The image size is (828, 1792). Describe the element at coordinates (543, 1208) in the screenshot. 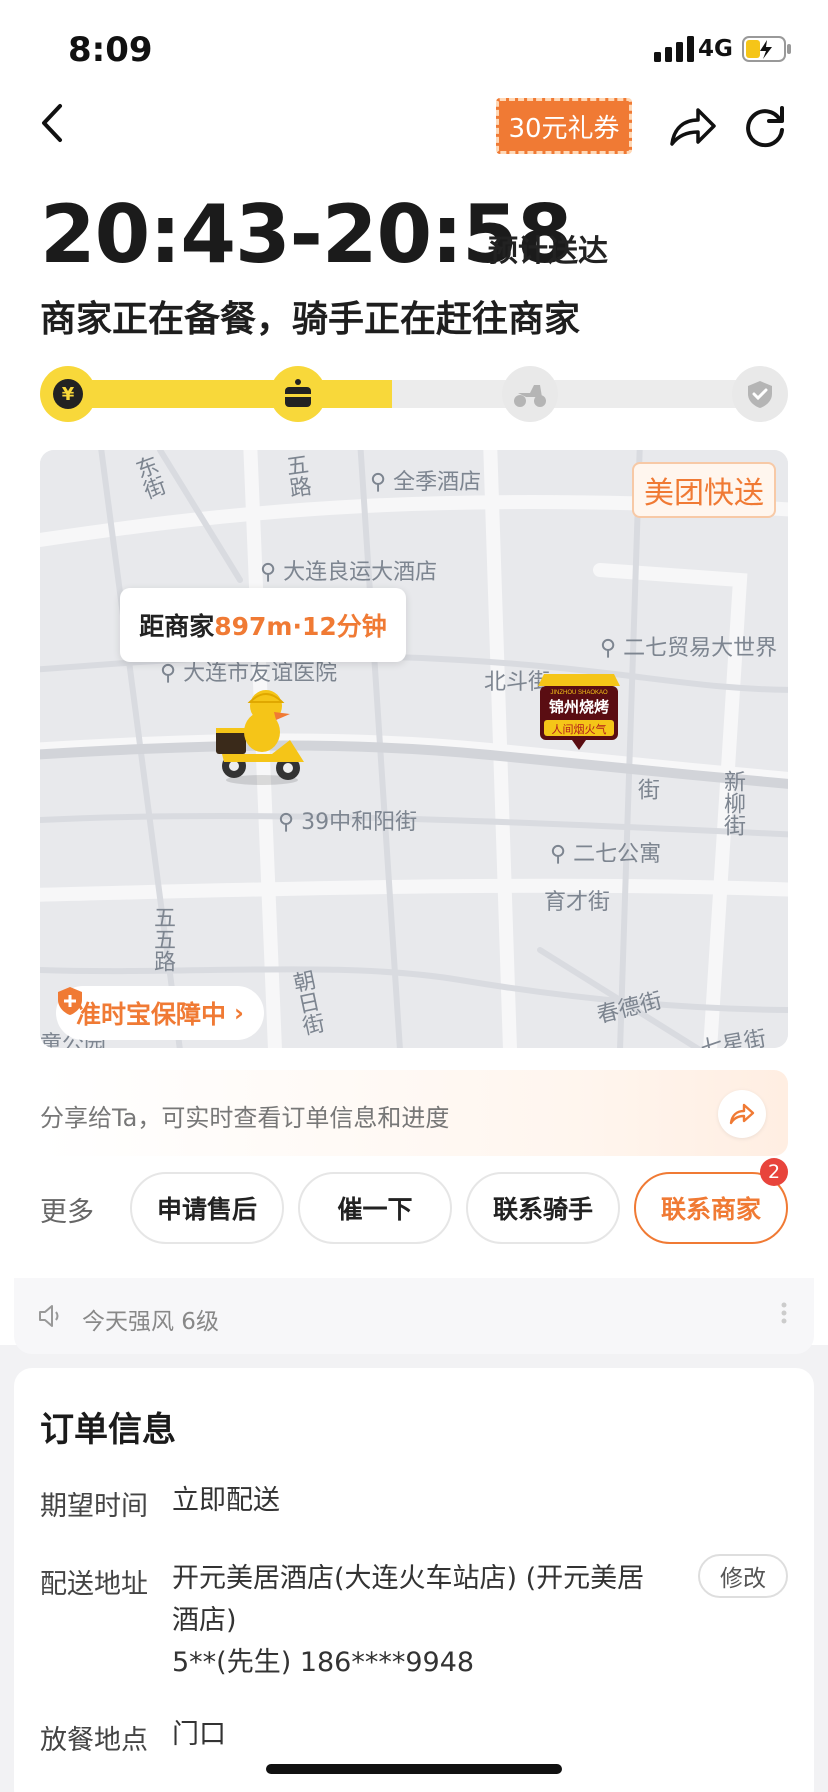

I see `contact-rider-button: 联系骑手` at that location.